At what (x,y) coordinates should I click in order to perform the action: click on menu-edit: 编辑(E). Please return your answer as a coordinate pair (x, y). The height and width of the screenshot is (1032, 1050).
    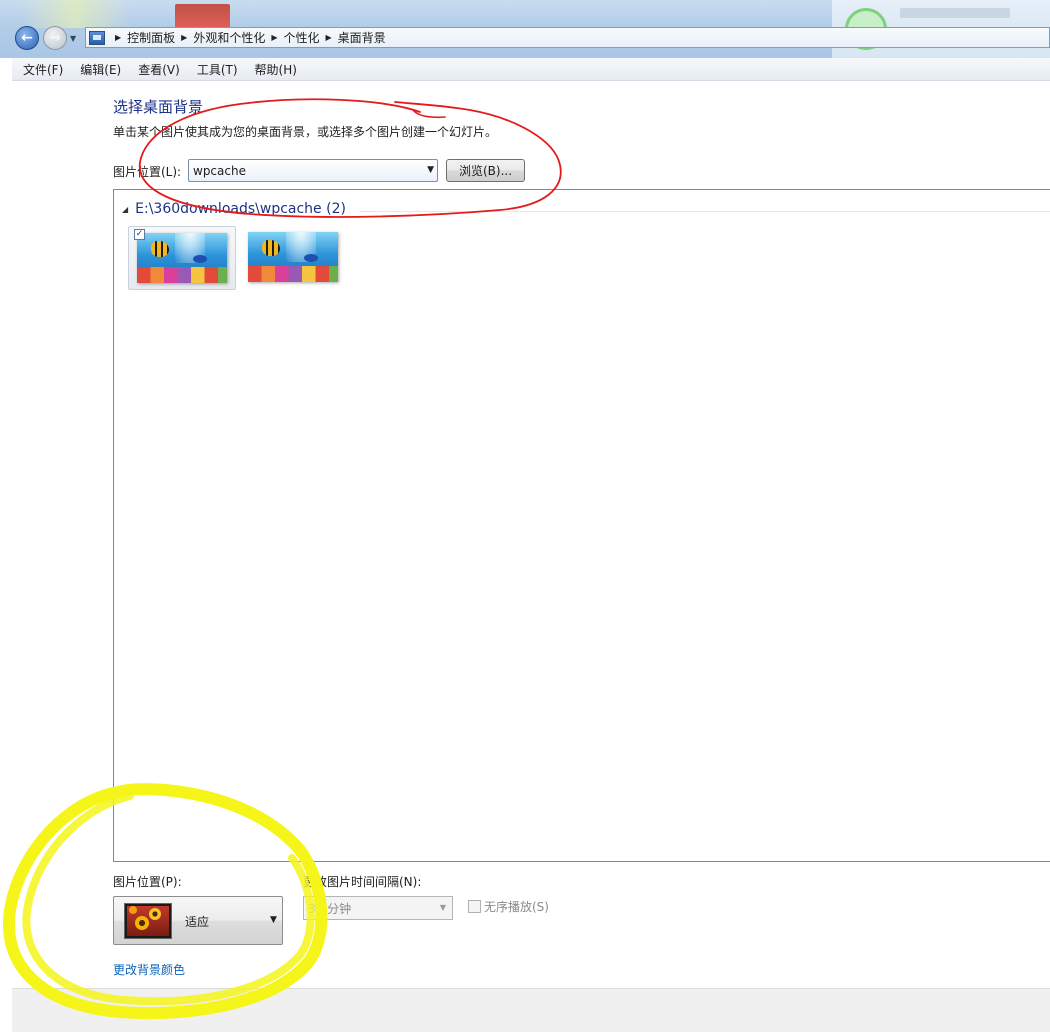
    Looking at the image, I should click on (98, 69).